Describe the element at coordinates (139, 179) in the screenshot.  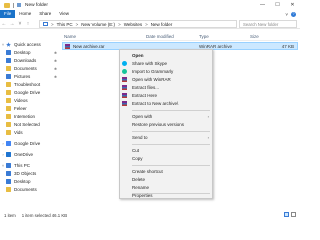
I see `menu-item-label: Delete` at that location.